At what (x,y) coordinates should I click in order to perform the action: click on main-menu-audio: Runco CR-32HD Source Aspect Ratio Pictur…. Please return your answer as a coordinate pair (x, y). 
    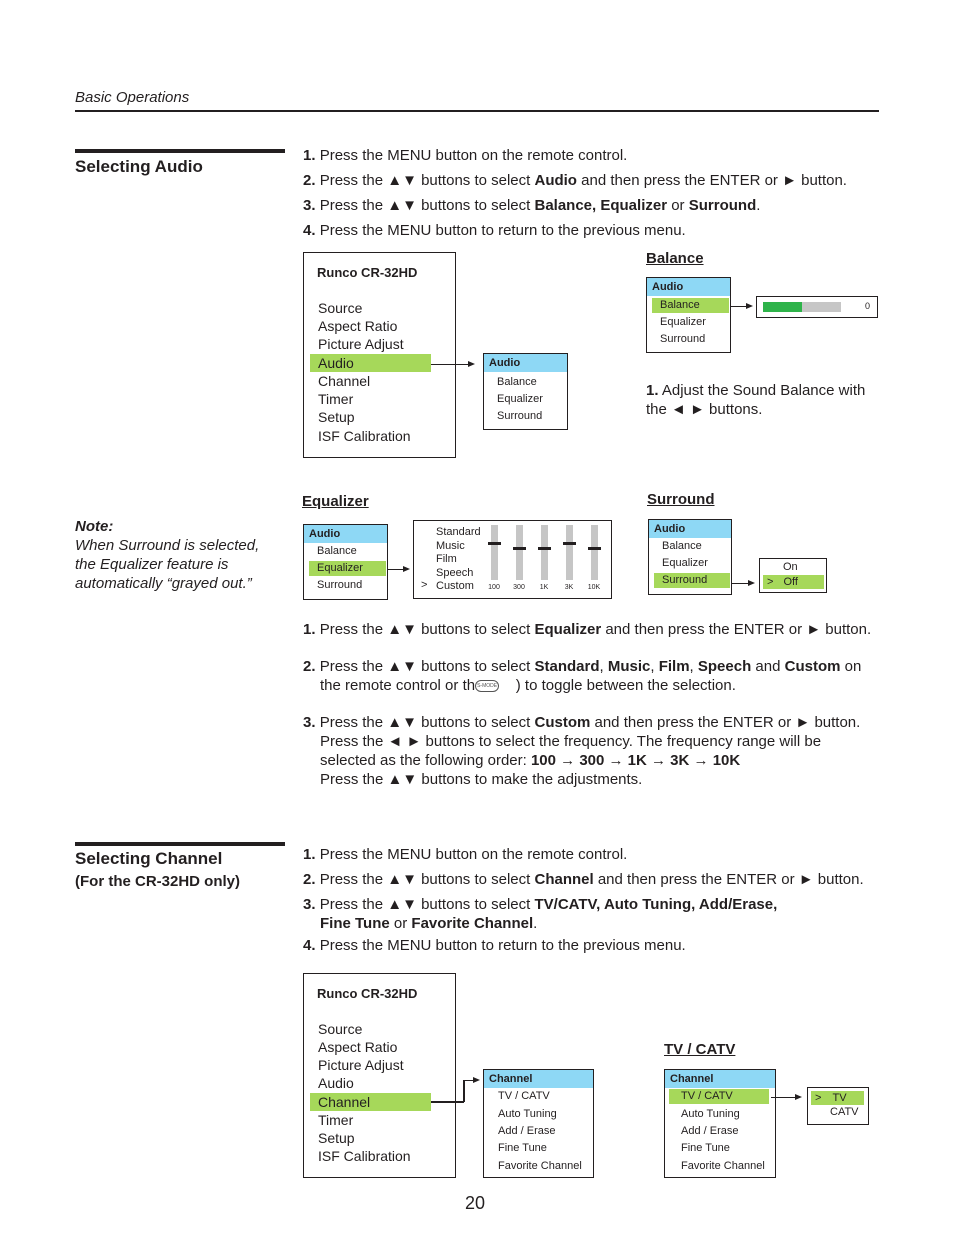
    Looking at the image, I should click on (379, 355).